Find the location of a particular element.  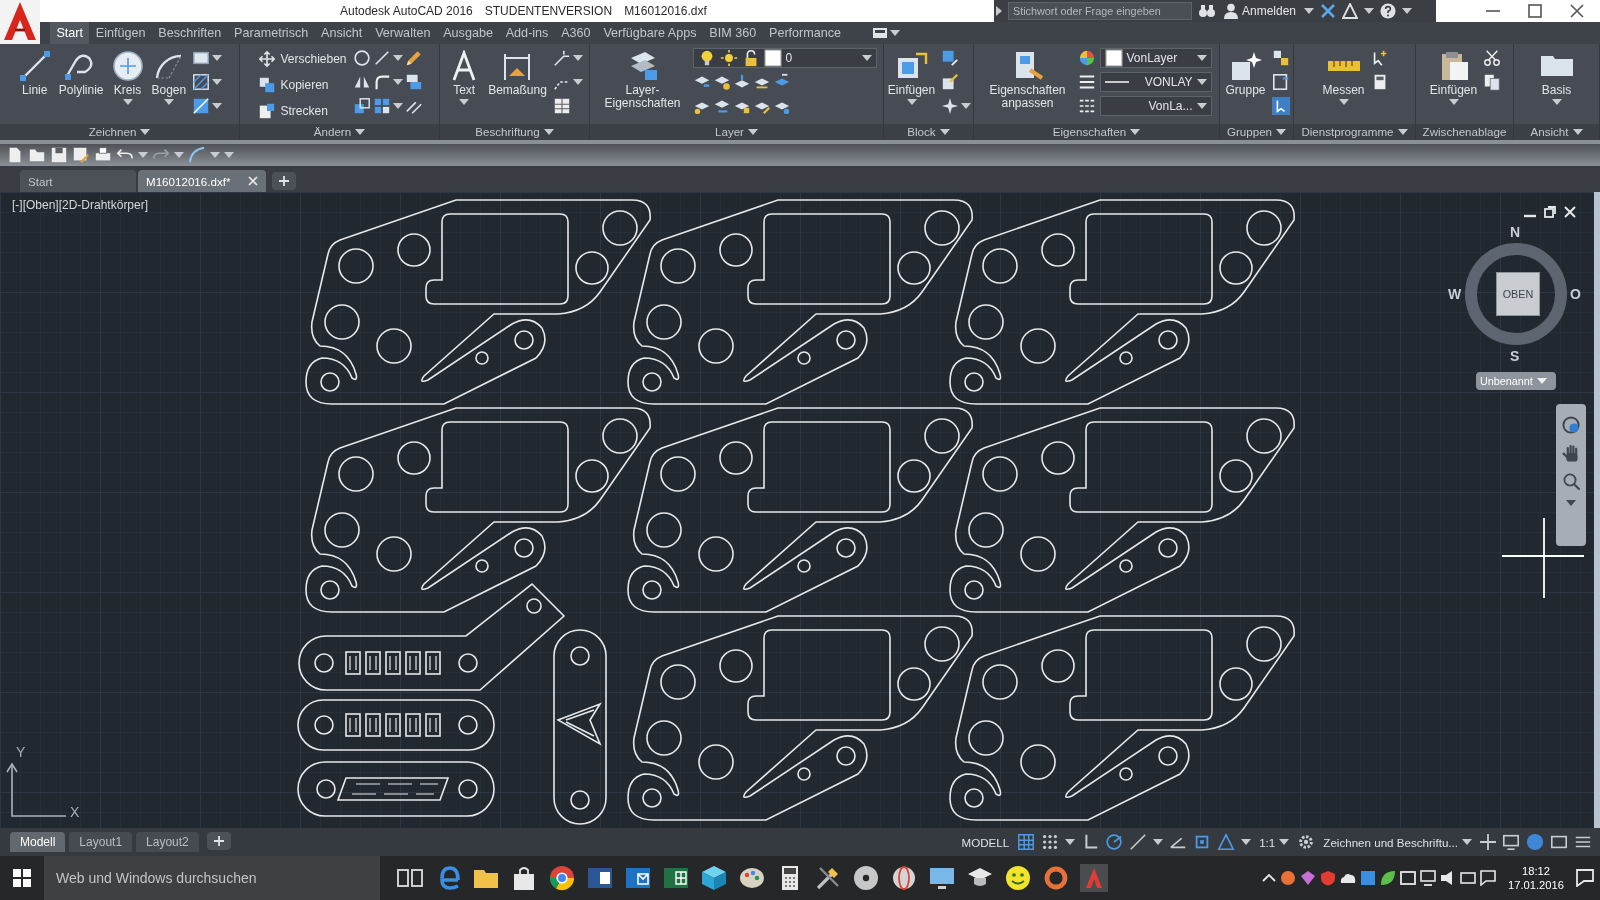

block-edit-icon is located at coordinates (950, 82).